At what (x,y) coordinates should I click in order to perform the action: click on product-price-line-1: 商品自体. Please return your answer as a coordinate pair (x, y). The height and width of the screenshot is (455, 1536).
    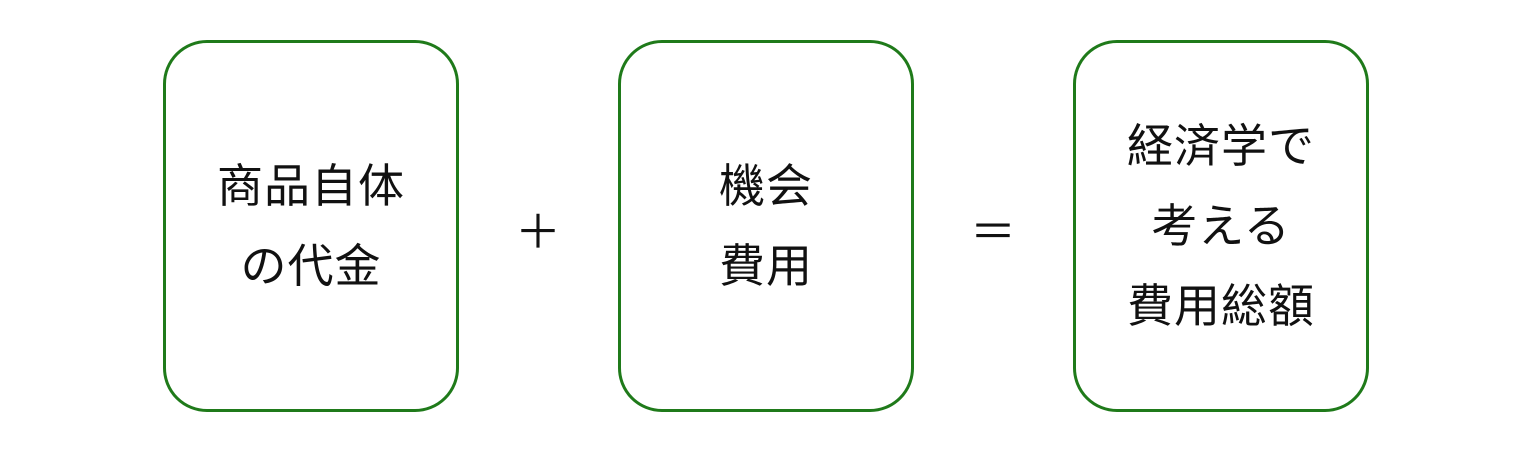
    Looking at the image, I should click on (311, 186).